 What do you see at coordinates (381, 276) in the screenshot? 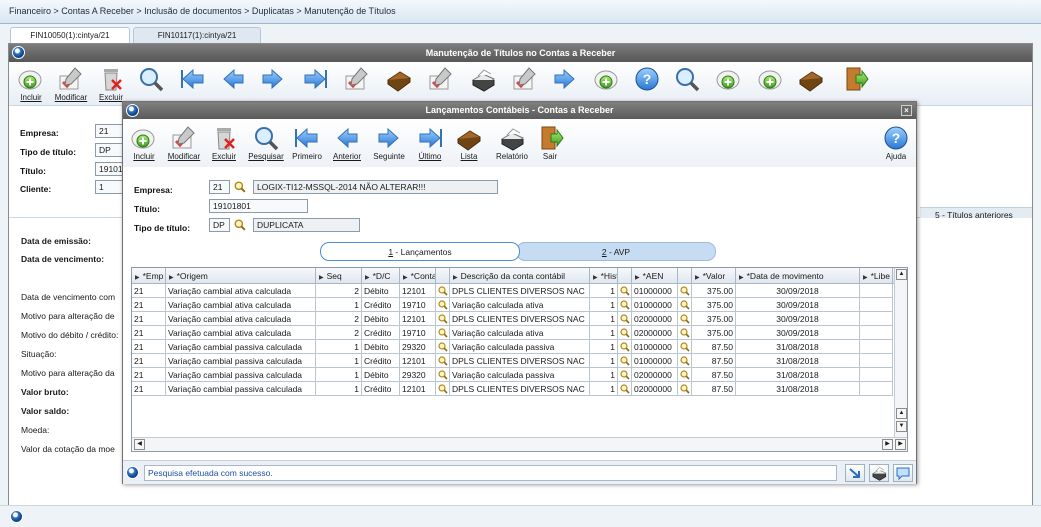
I see `grid-header-cell: ▶ *D/C` at bounding box center [381, 276].